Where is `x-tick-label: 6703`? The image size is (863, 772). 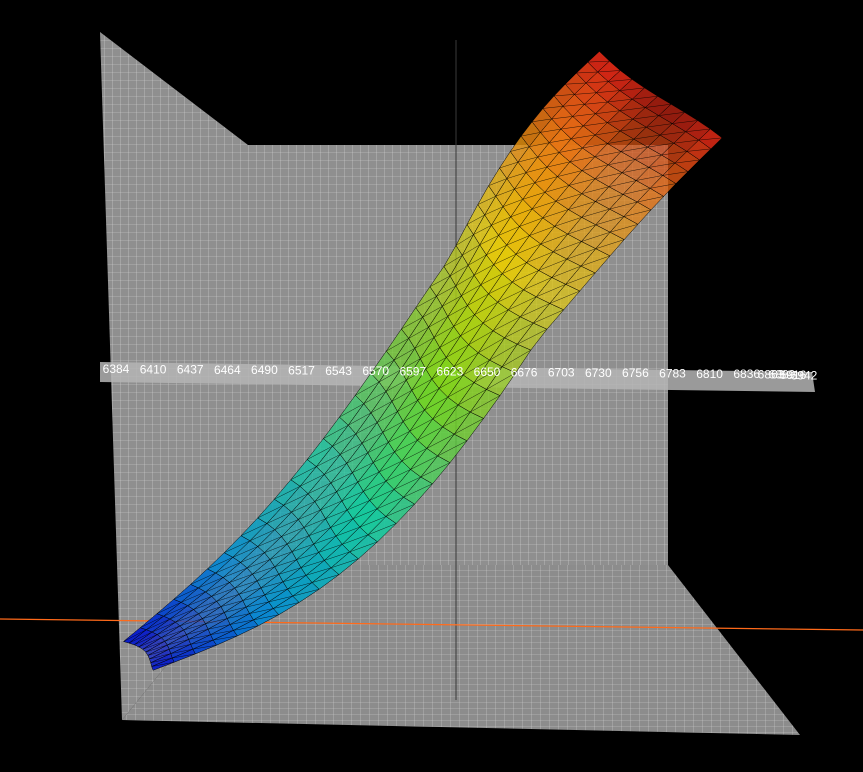
x-tick-label: 6703 is located at coordinates (561, 373).